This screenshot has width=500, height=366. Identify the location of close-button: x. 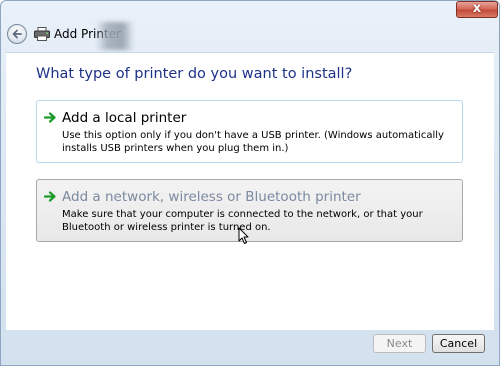
(477, 9).